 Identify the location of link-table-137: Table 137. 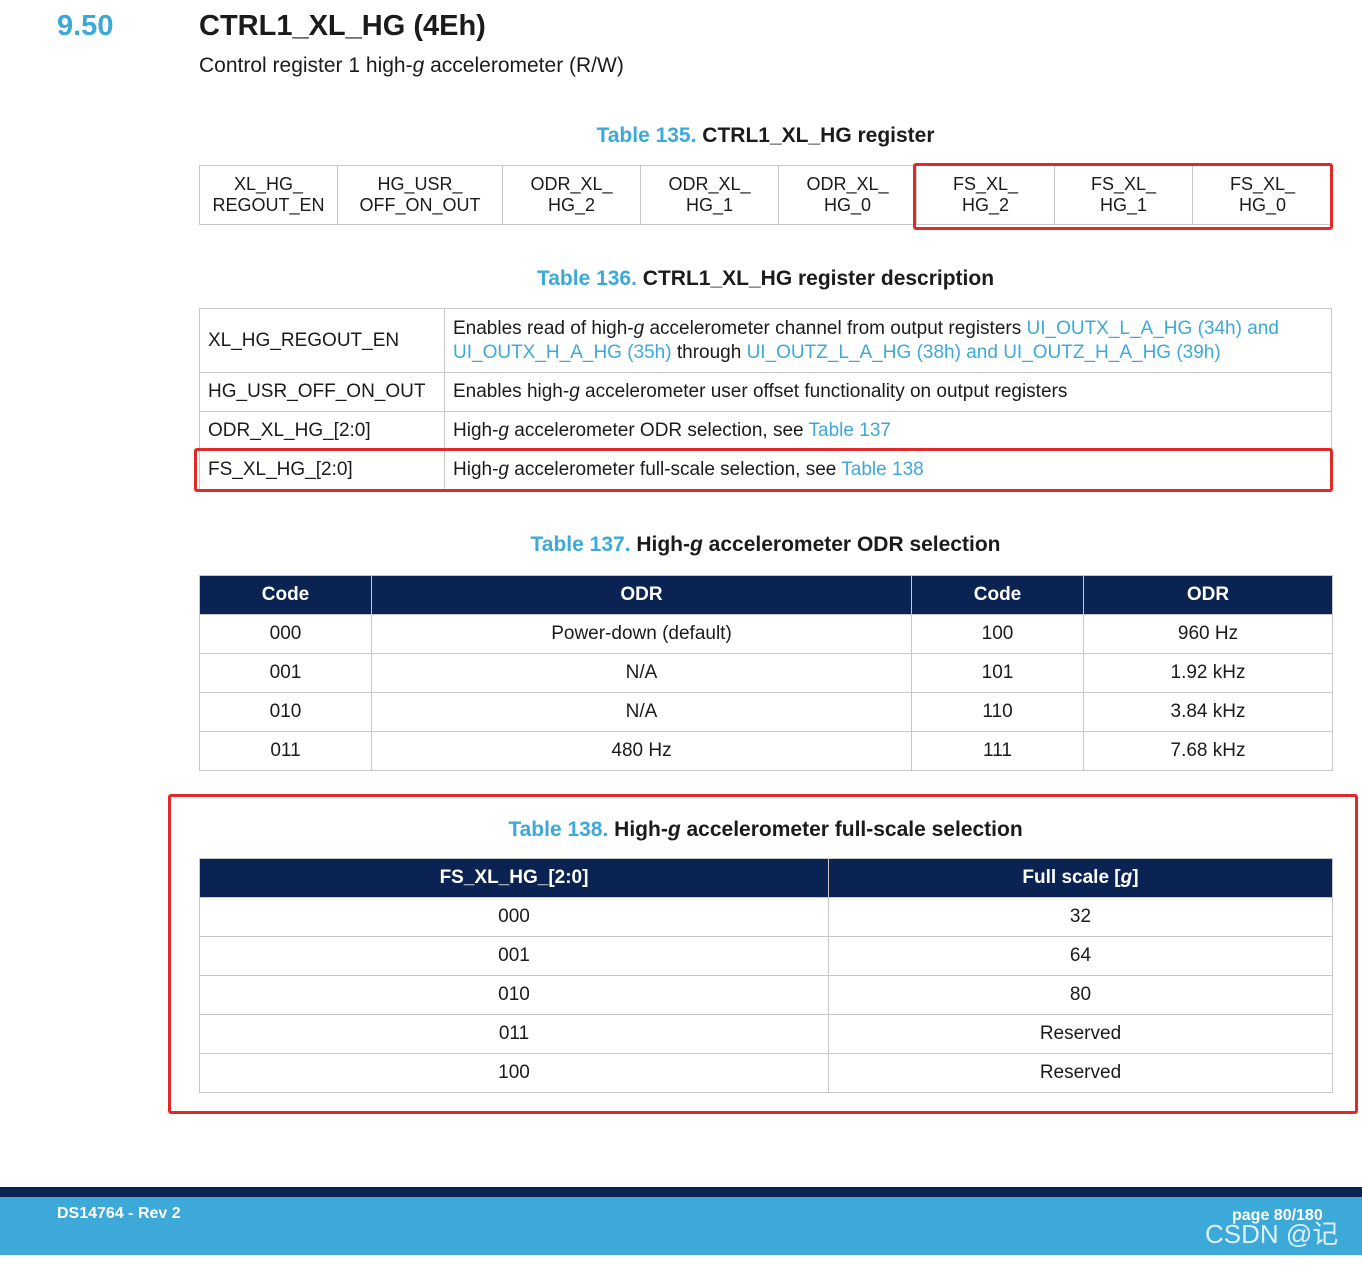
(850, 430).